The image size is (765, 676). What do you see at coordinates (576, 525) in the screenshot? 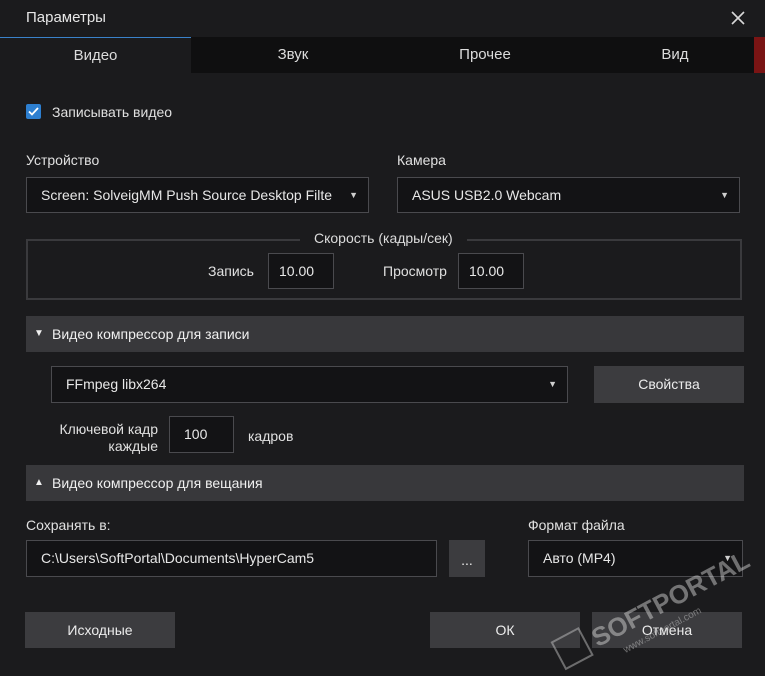
I see `file-format-label: Формат файла` at bounding box center [576, 525].